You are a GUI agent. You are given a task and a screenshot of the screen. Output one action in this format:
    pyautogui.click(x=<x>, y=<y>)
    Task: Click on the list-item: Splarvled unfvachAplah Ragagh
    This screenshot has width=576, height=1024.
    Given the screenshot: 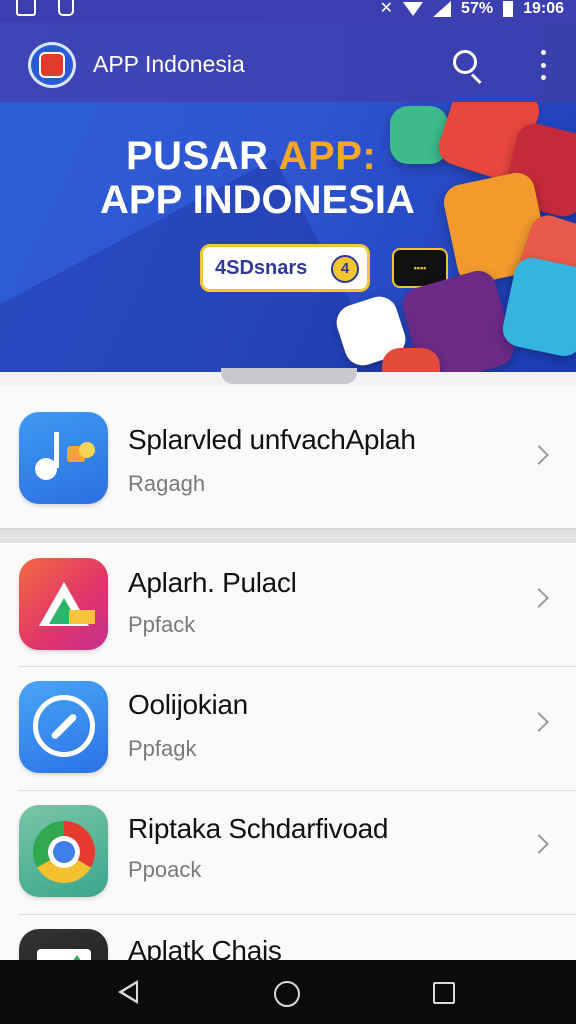 What is the action you would take?
    pyautogui.click(x=288, y=456)
    